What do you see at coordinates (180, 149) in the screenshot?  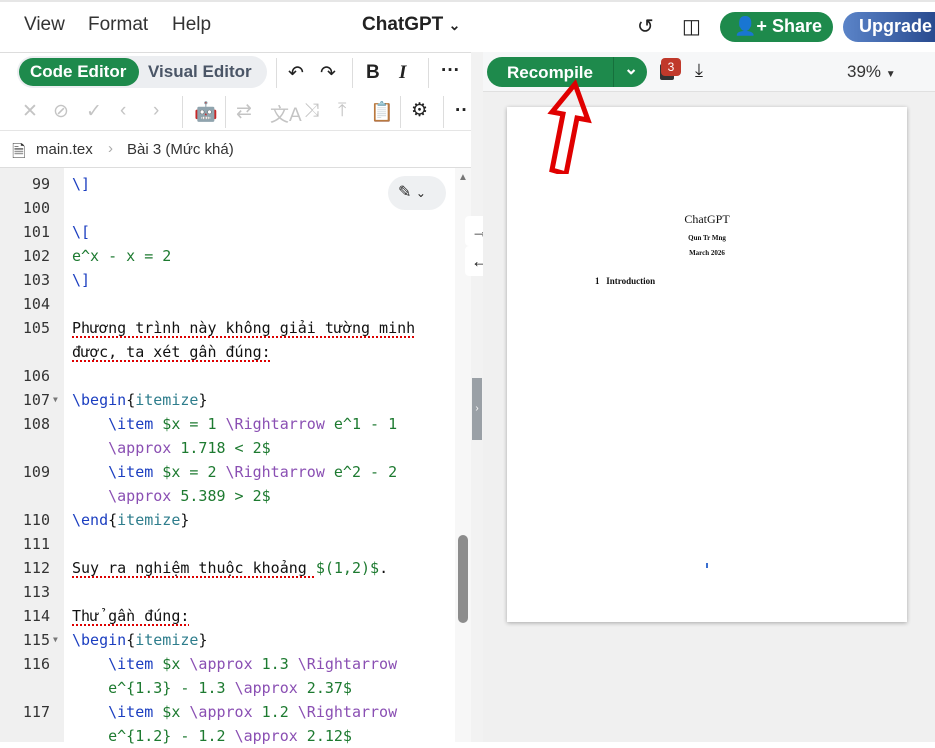 I see `breadcrumb-section: Bài 3 (Mức khá)` at bounding box center [180, 149].